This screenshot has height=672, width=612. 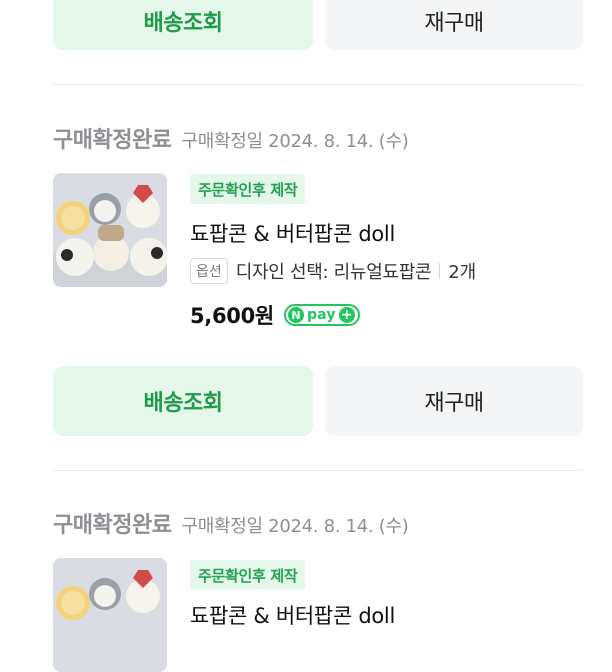 What do you see at coordinates (295, 315) in the screenshot?
I see `npay-n-mark: N` at bounding box center [295, 315].